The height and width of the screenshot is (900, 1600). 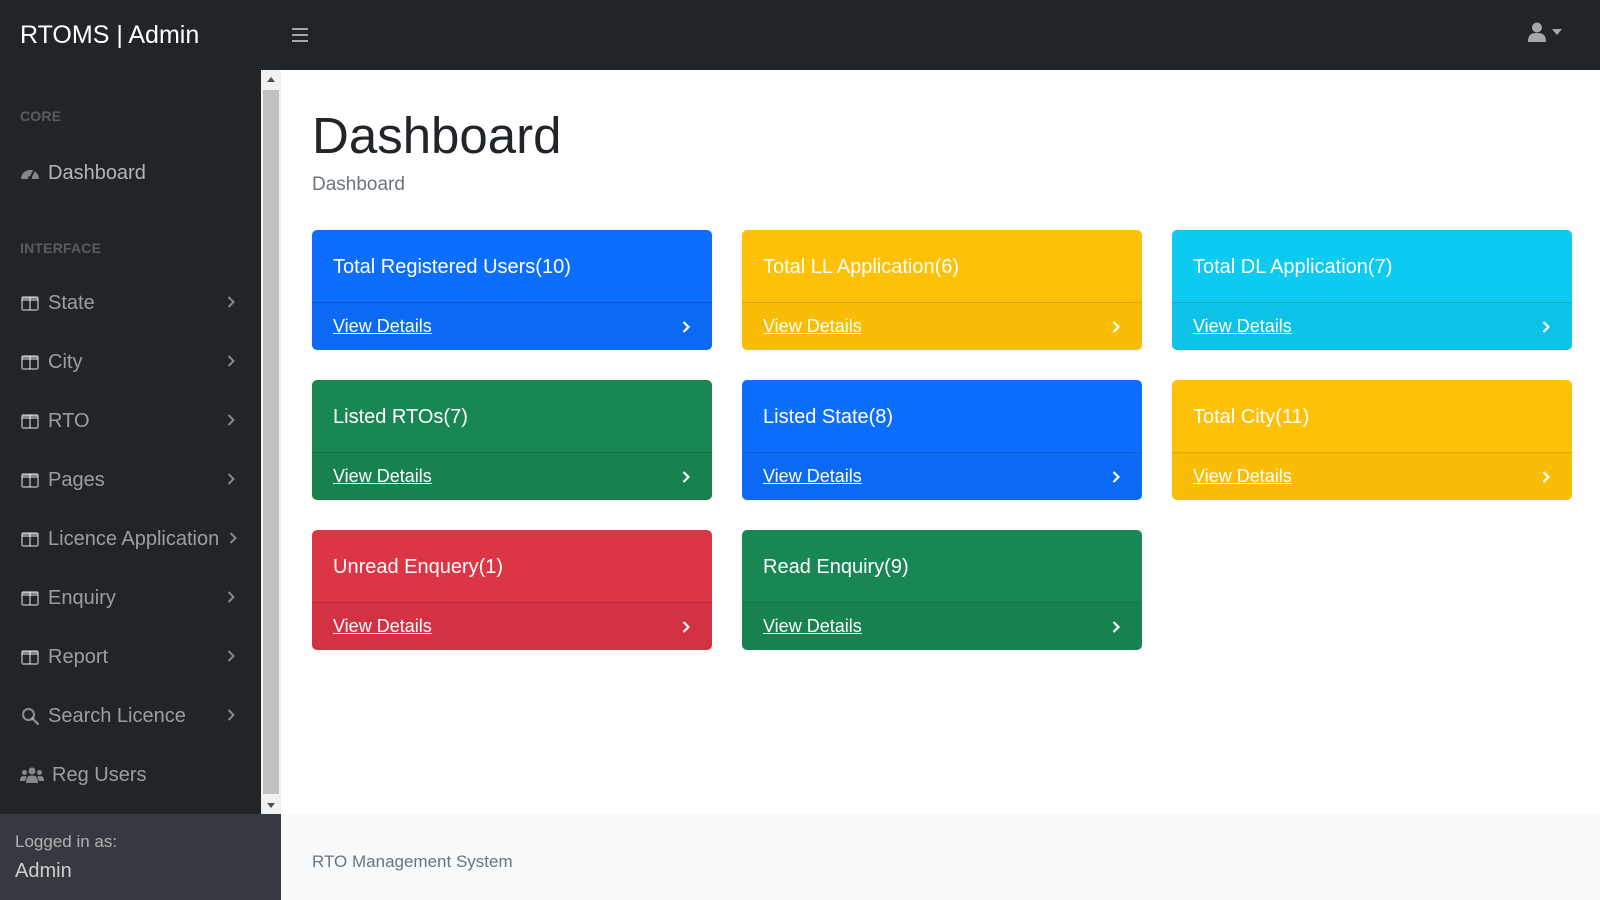 I want to click on stat-card-dl-application: Total DL Application(7) View Details, so click(x=1372, y=290).